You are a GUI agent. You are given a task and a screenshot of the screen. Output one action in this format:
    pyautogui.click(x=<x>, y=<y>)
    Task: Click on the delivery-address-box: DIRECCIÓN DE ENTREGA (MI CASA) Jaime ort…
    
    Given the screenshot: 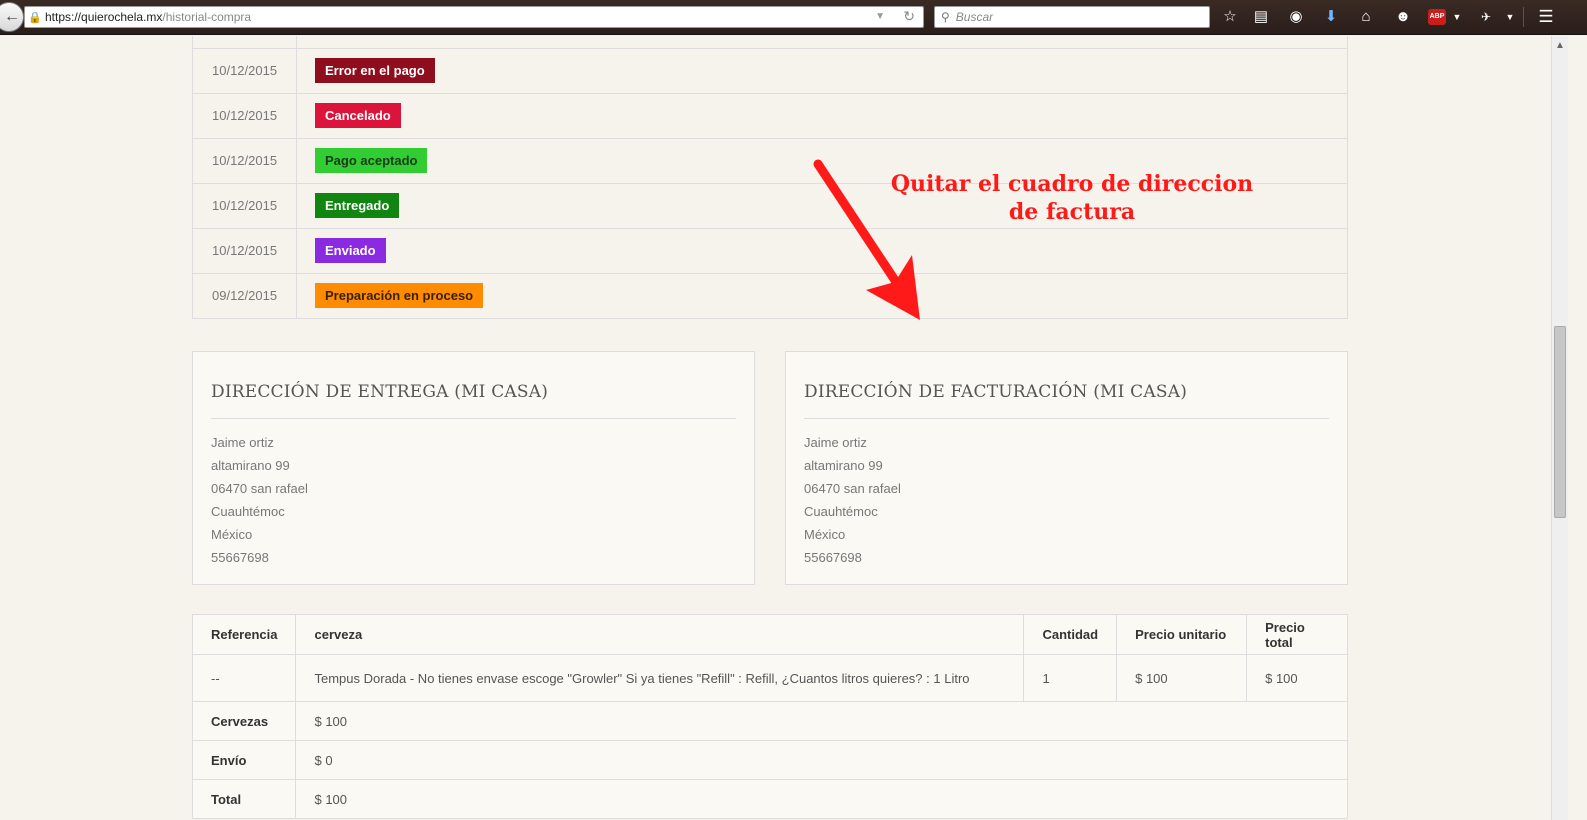 What is the action you would take?
    pyautogui.click(x=473, y=468)
    